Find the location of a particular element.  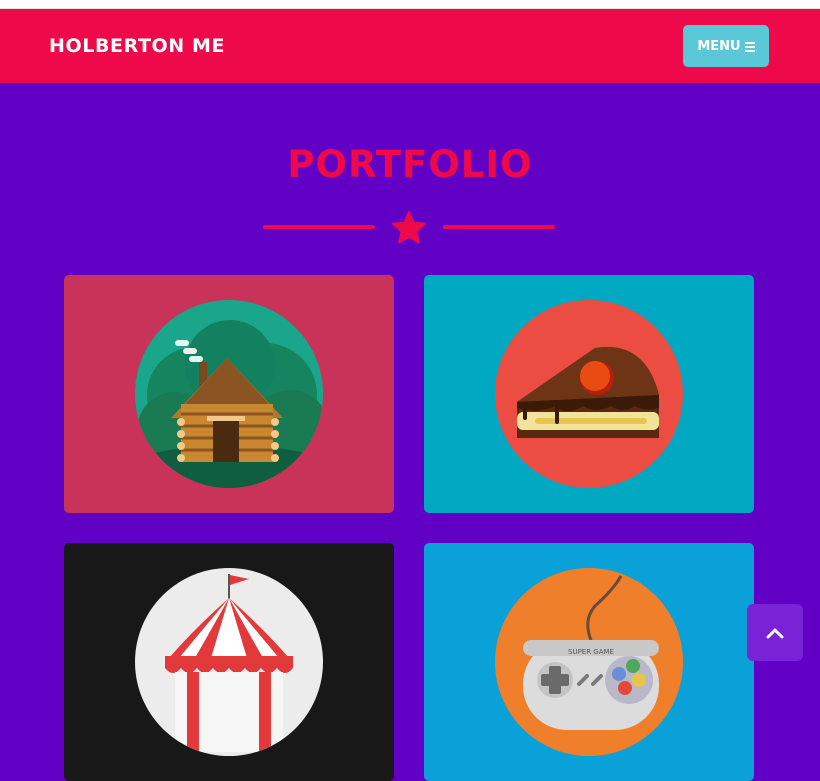

back-to-top-button is located at coordinates (775, 632).